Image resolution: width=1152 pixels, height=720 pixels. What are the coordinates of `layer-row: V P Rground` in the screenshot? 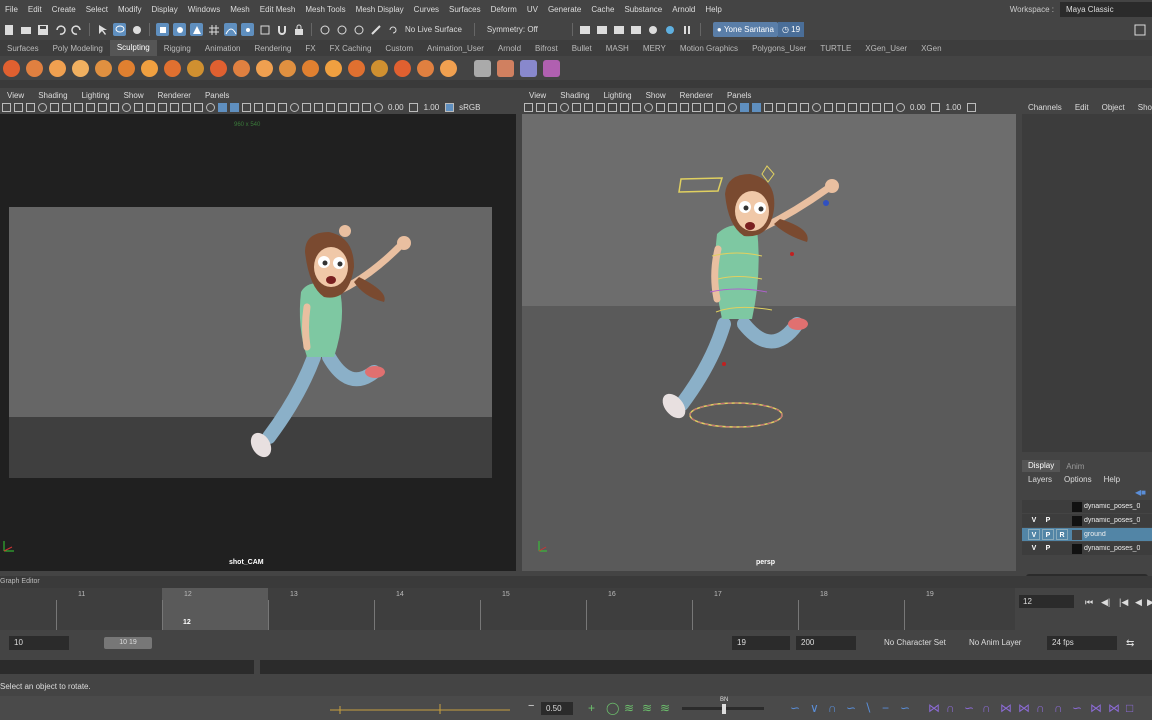 It's located at (1087, 534).